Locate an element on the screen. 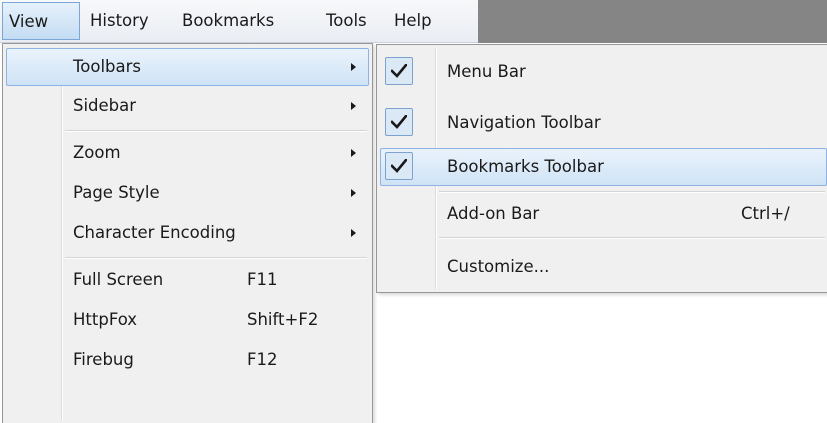  menu-item-sidebar: Sidebar is located at coordinates (187, 106).